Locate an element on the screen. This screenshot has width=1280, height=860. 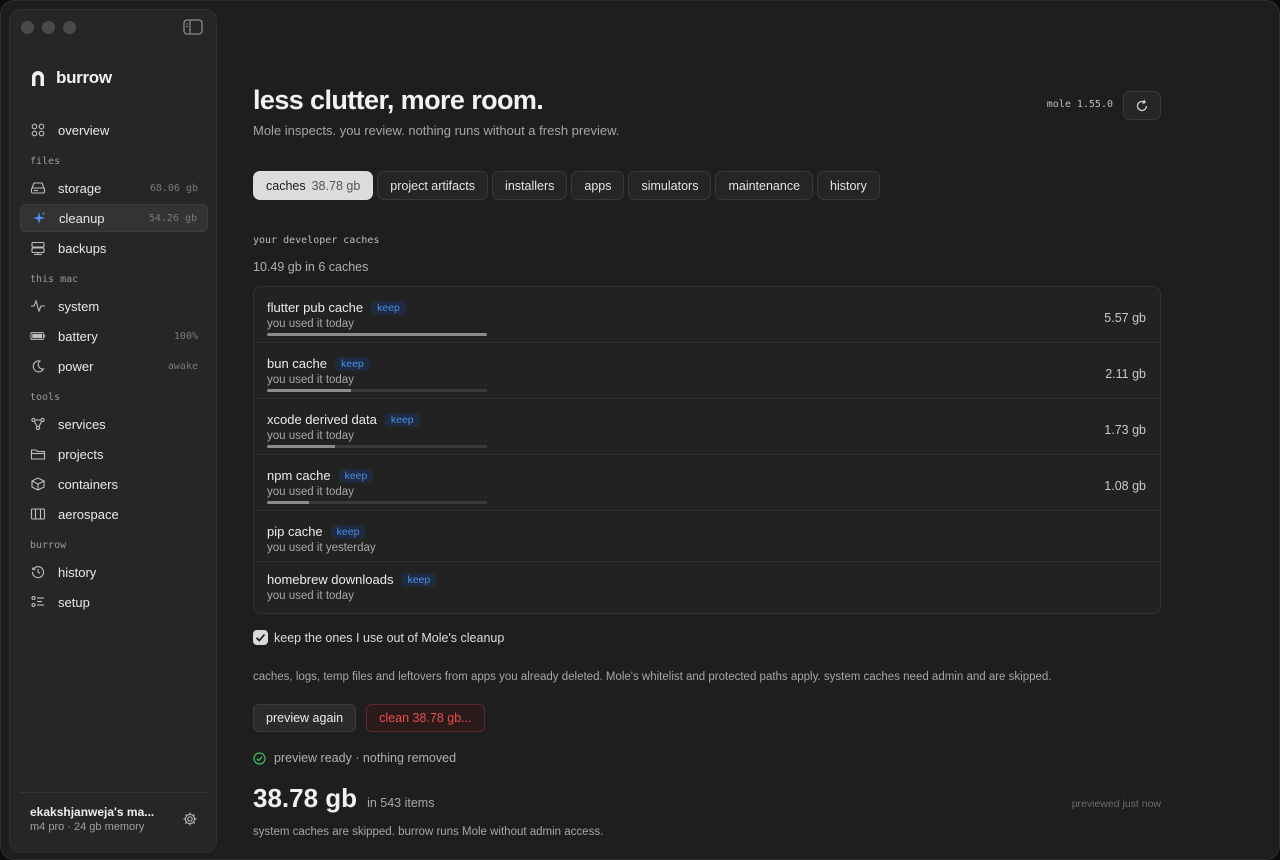
tab-count: 38.78 gb is located at coordinates (336, 185).